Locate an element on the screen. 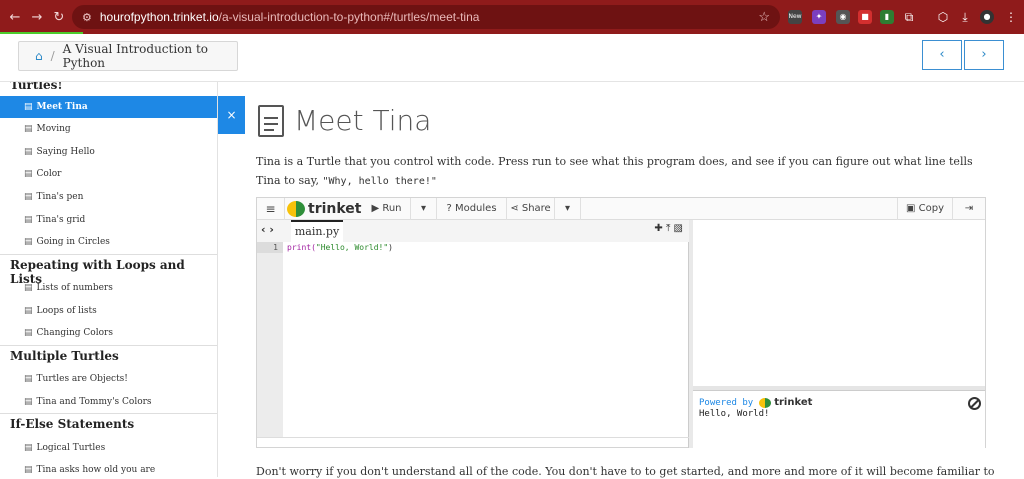 The image size is (1024, 479). file-nav-arrows-icon: ‹ › is located at coordinates (267, 229).